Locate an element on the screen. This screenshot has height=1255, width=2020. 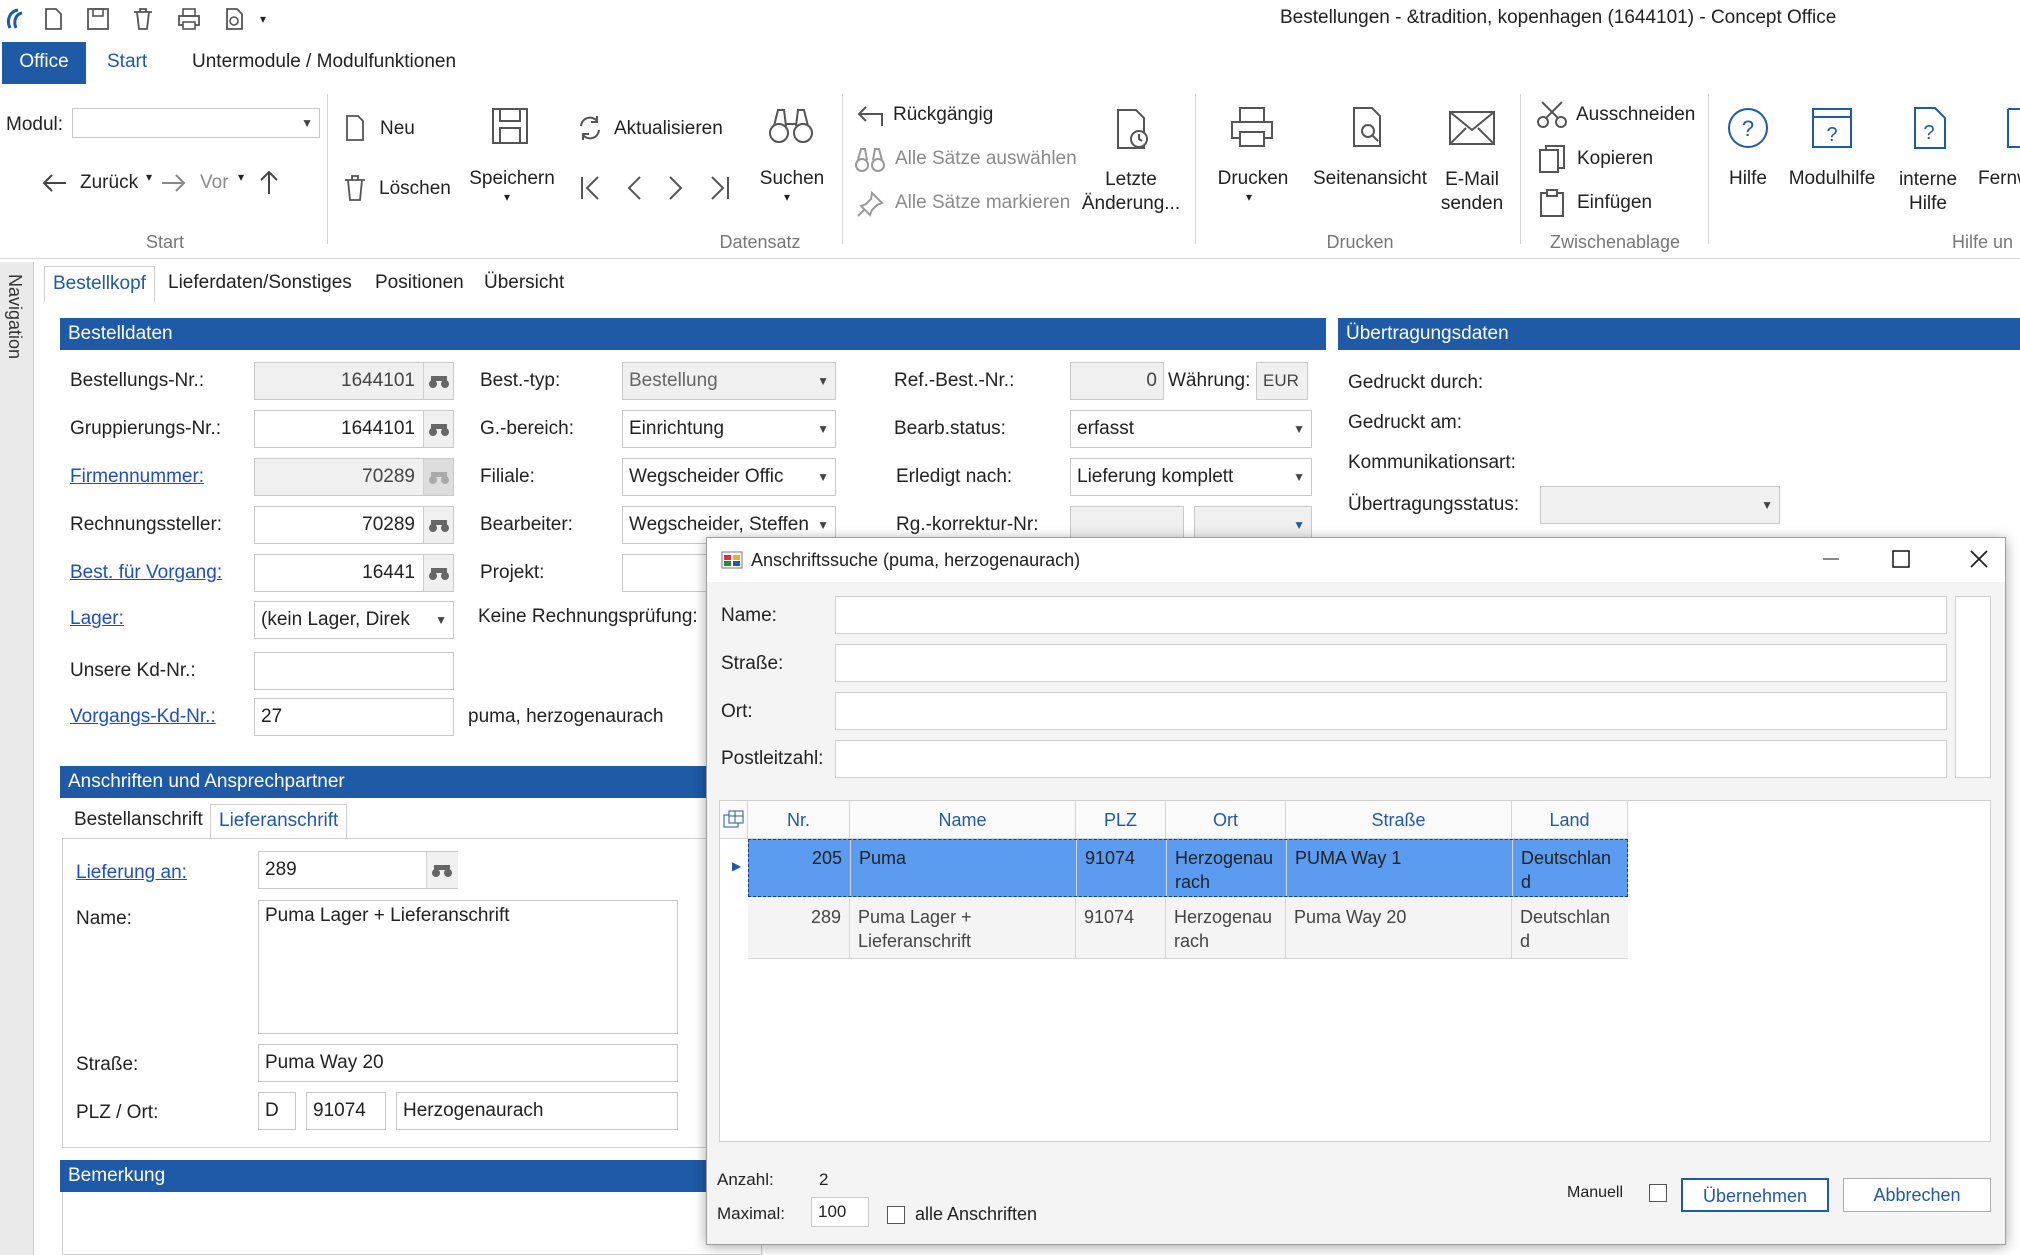
menu-untermodule: Untermodule / Modulfunktionen is located at coordinates (324, 63).